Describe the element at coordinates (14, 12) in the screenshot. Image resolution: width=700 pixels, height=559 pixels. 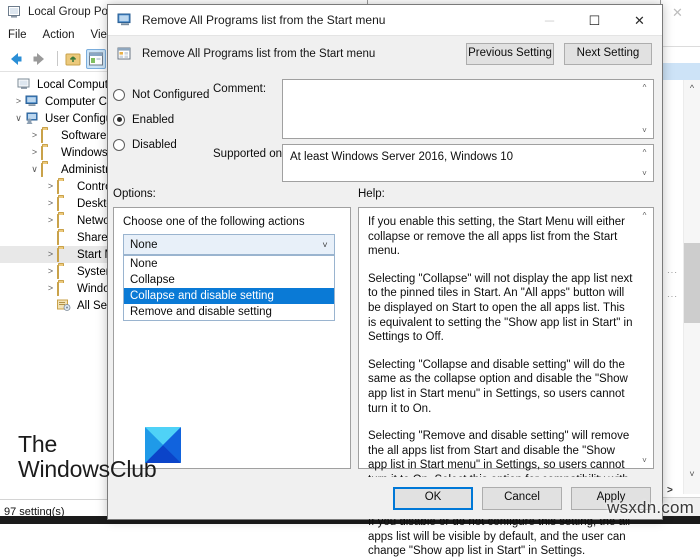
I see `policy-editor-icon` at that location.